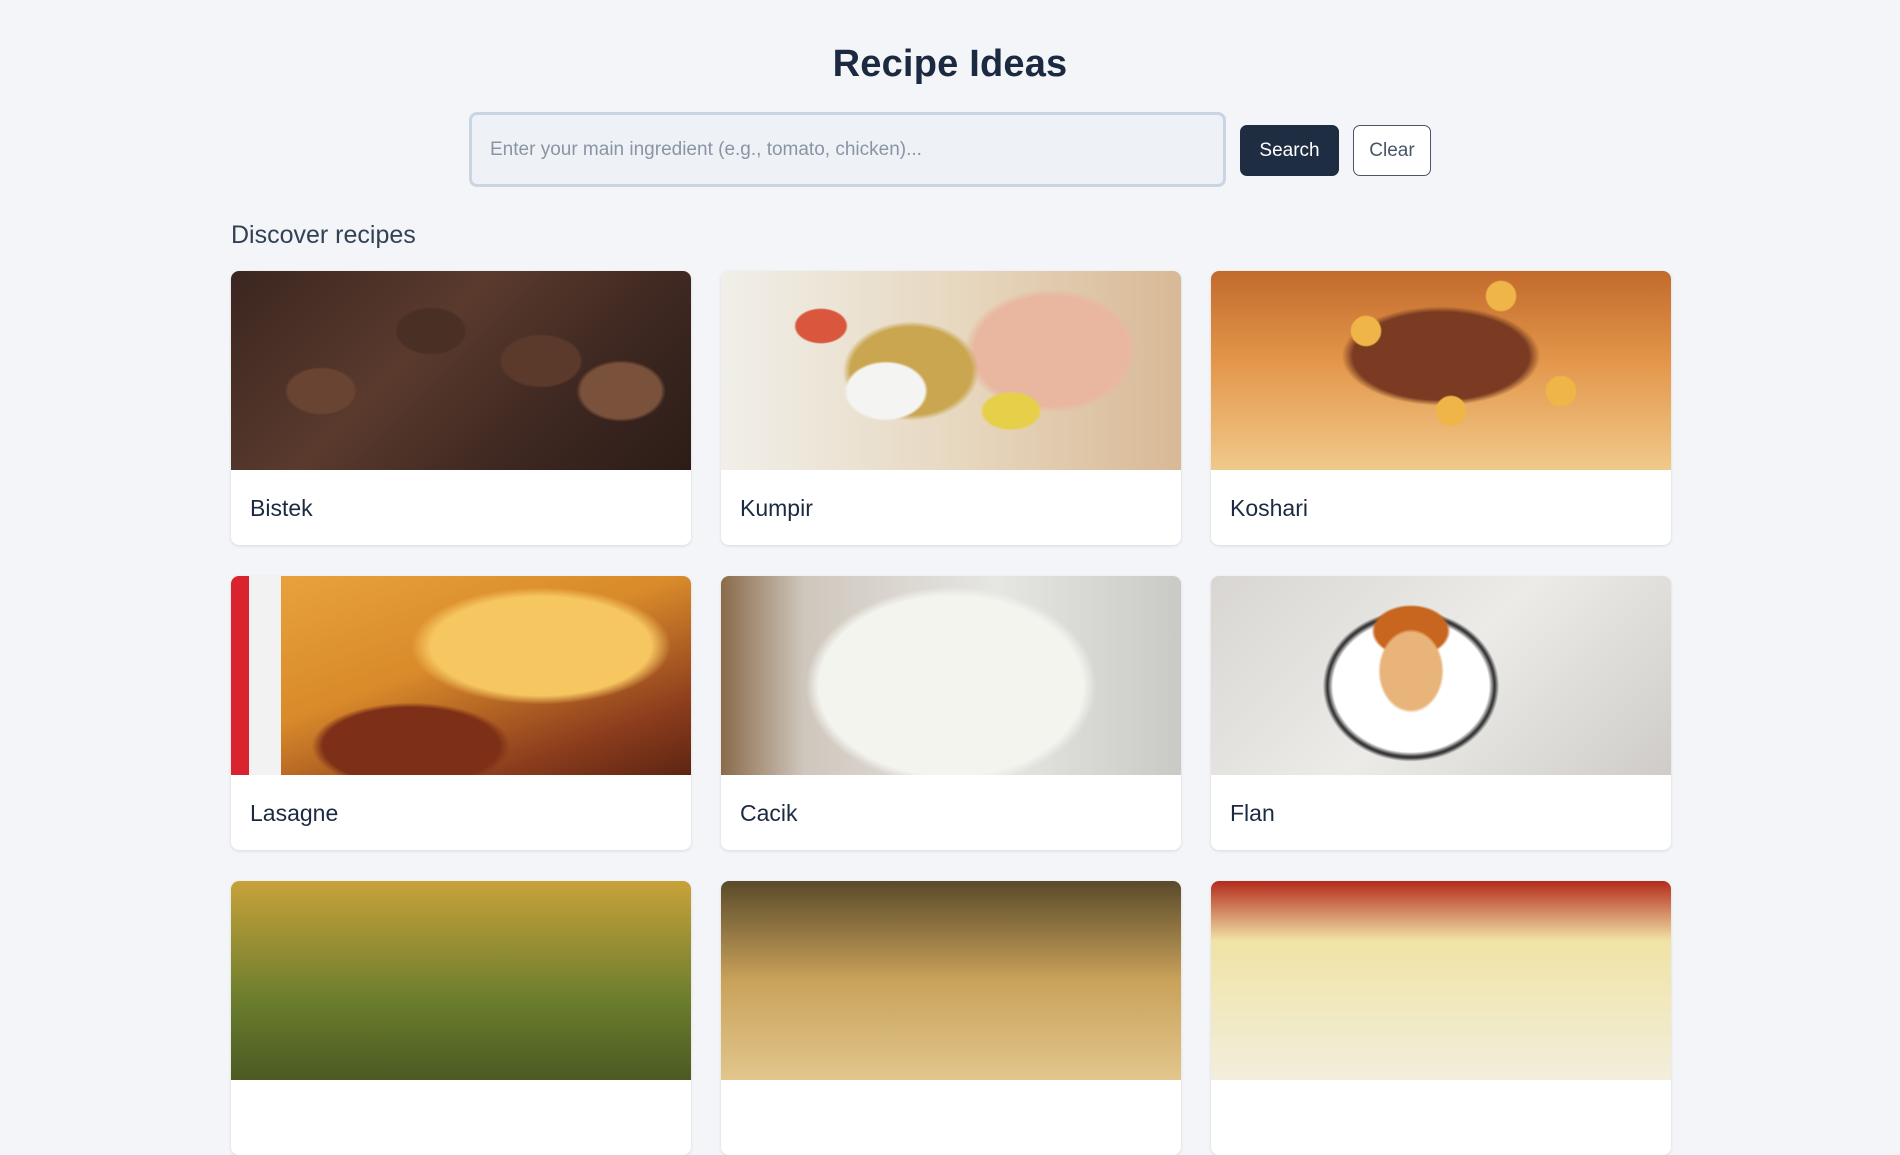 This screenshot has width=1900, height=1155. Describe the element at coordinates (323, 235) in the screenshot. I see `section-title: Discover recipes` at that location.